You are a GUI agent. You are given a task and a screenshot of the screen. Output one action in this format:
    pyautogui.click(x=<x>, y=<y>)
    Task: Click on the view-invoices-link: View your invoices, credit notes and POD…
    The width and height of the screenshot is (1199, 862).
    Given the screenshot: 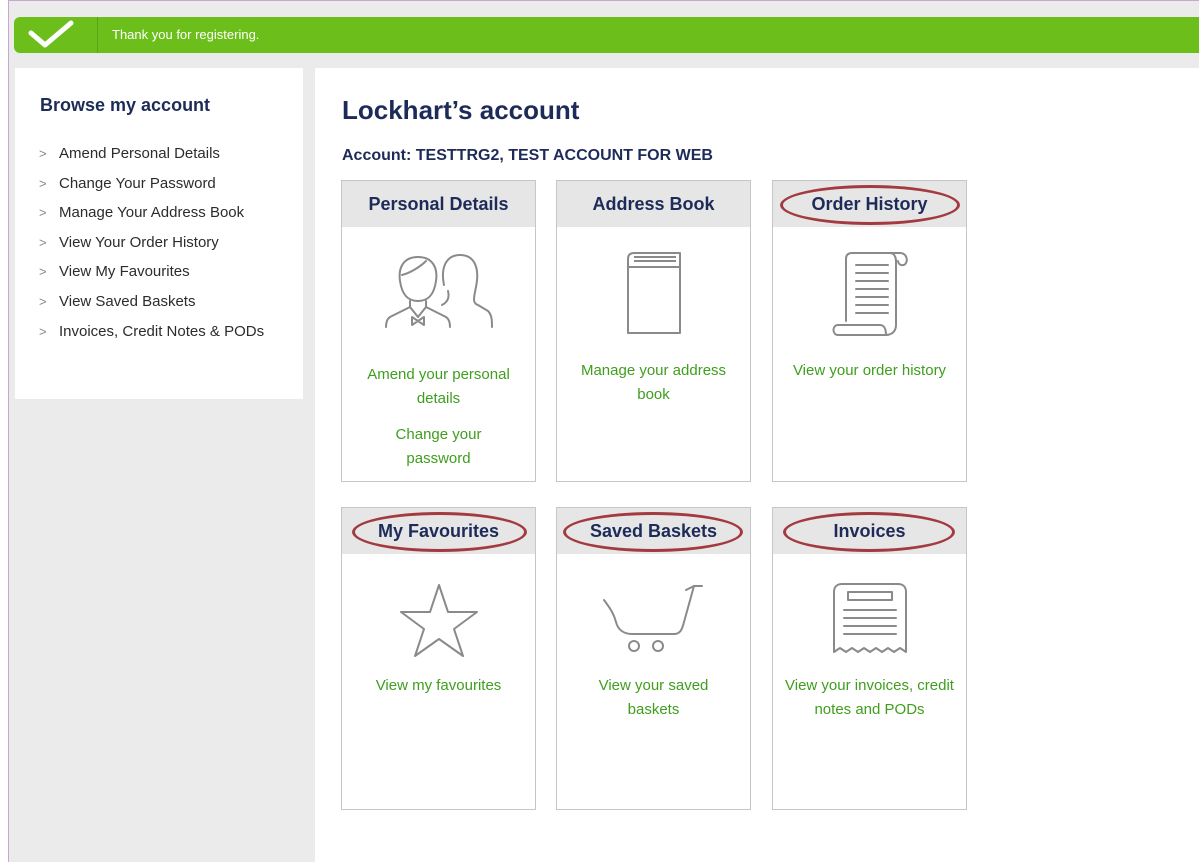 What is the action you would take?
    pyautogui.click(x=869, y=698)
    